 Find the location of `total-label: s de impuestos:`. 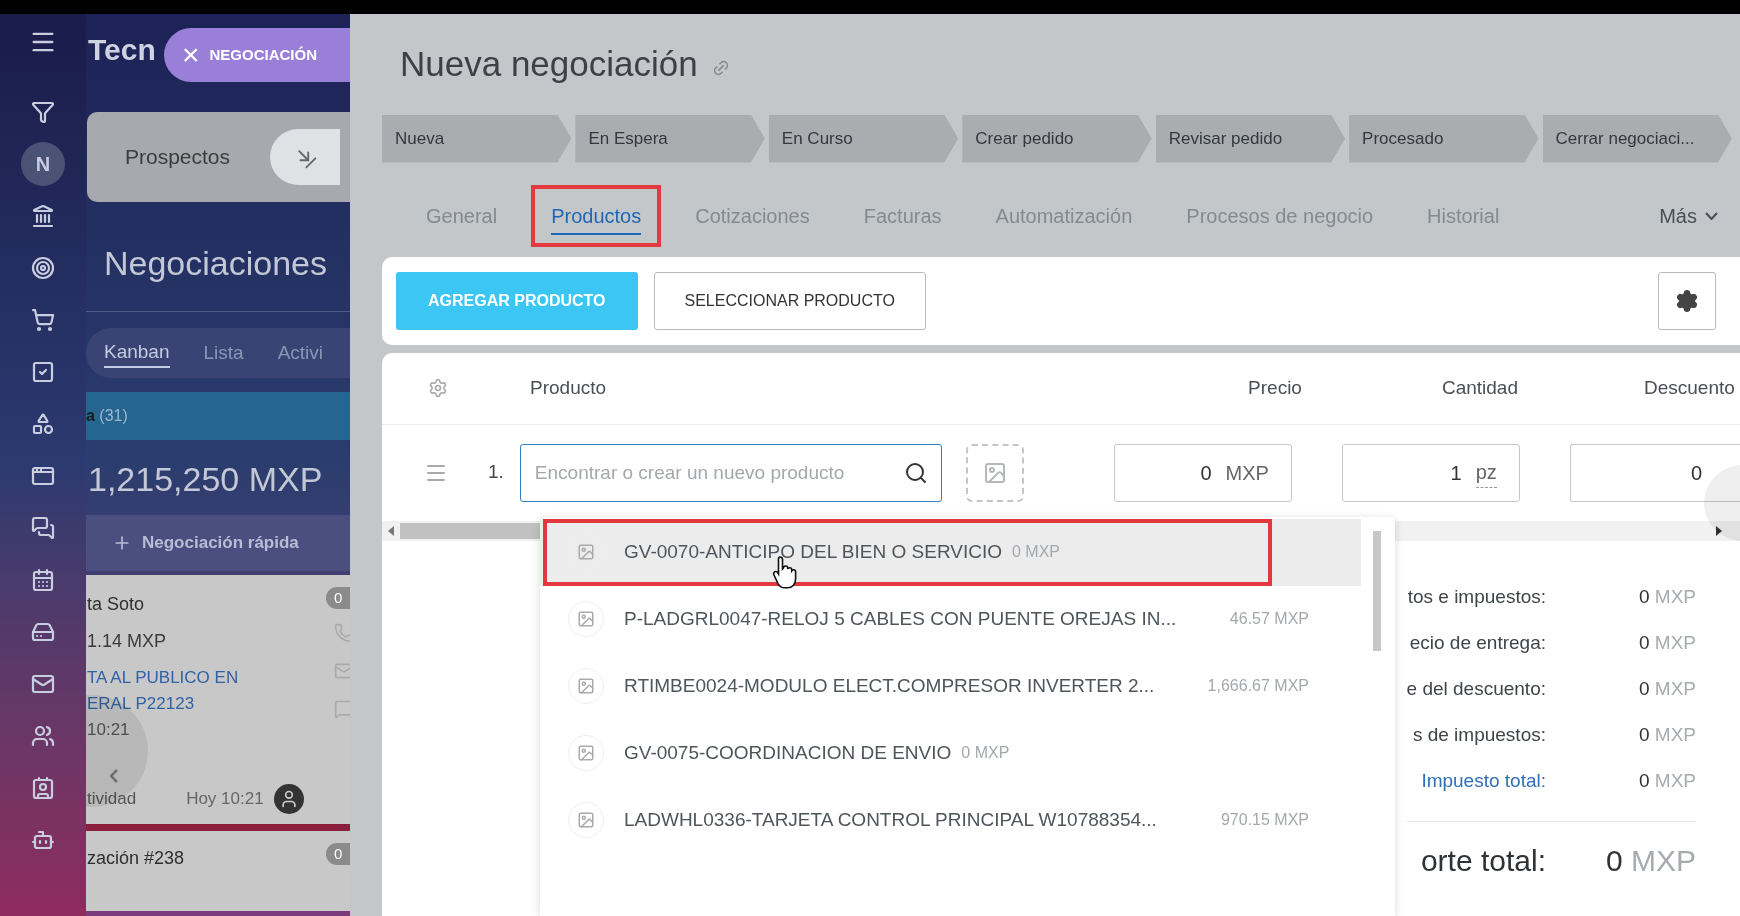

total-label: s de impuestos: is located at coordinates (1479, 735).